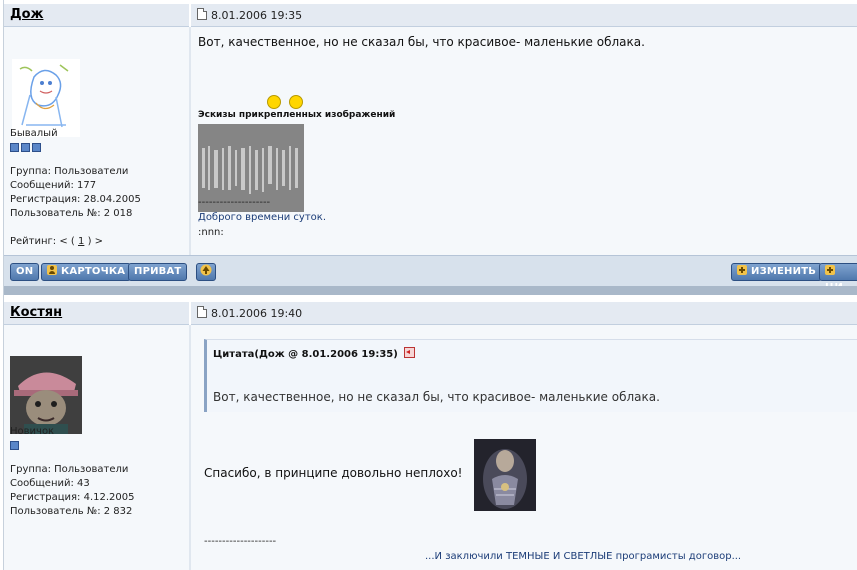  What do you see at coordinates (305, 354) in the screenshot?
I see `quote-title-text: Цитата(Дож @ 8.01.2006 19:35)` at bounding box center [305, 354].